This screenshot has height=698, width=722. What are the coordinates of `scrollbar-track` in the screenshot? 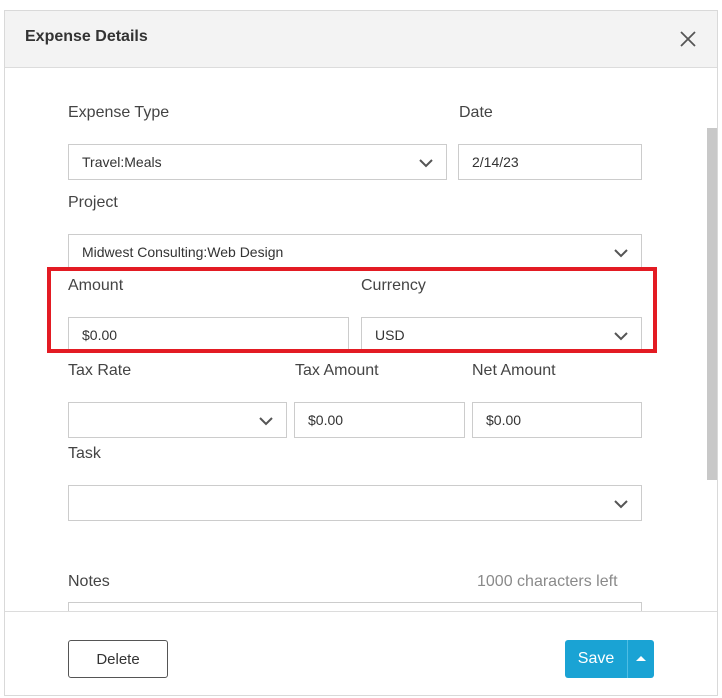 It's located at (712, 354).